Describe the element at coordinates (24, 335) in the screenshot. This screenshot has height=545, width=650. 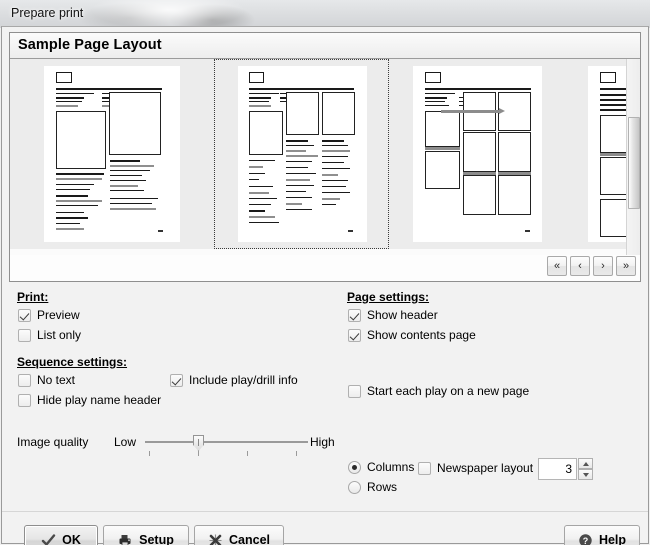
I see `list-only-checkbox-box` at that location.